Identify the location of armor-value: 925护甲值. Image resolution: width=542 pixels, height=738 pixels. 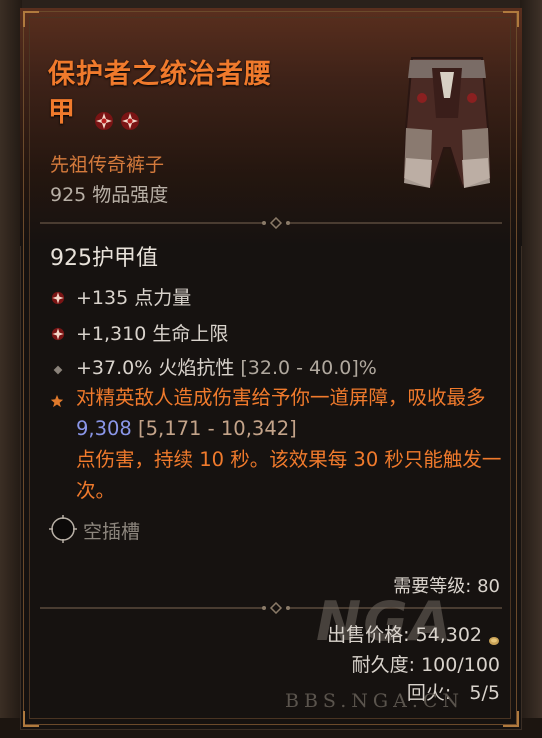
(104, 258).